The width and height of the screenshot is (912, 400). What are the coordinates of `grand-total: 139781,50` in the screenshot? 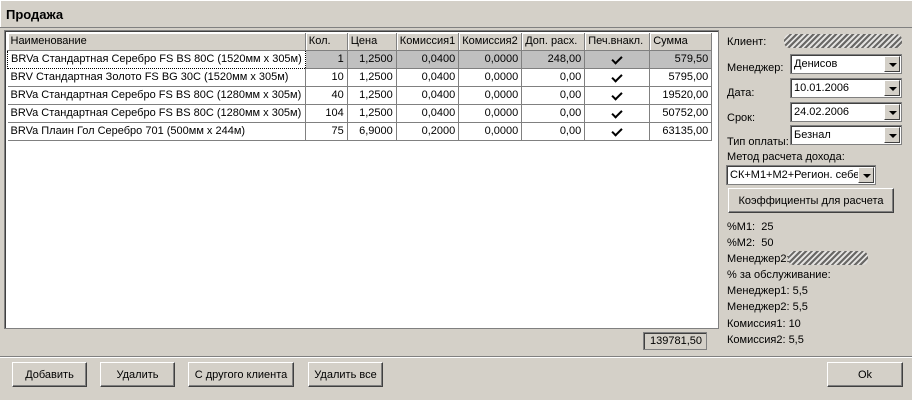 It's located at (675, 341).